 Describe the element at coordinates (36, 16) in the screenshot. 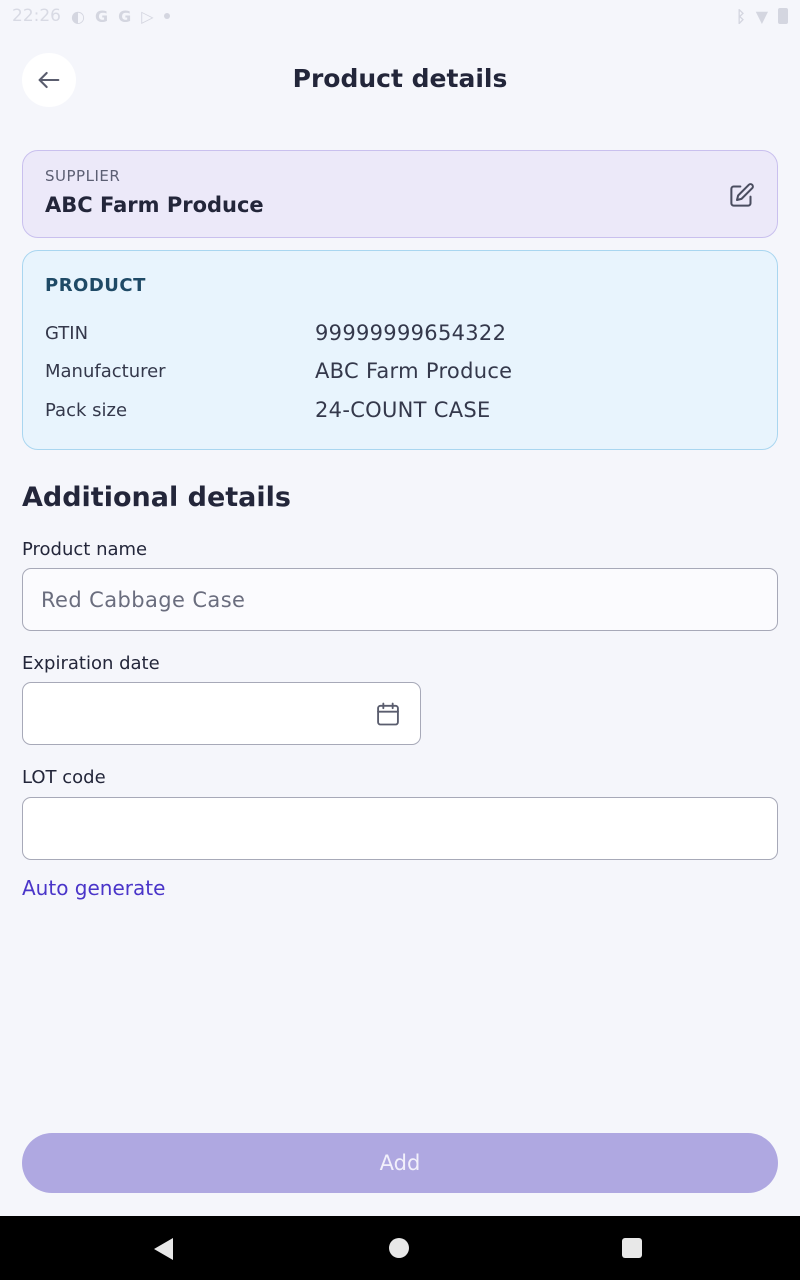

I see `status-time: 22:26` at that location.